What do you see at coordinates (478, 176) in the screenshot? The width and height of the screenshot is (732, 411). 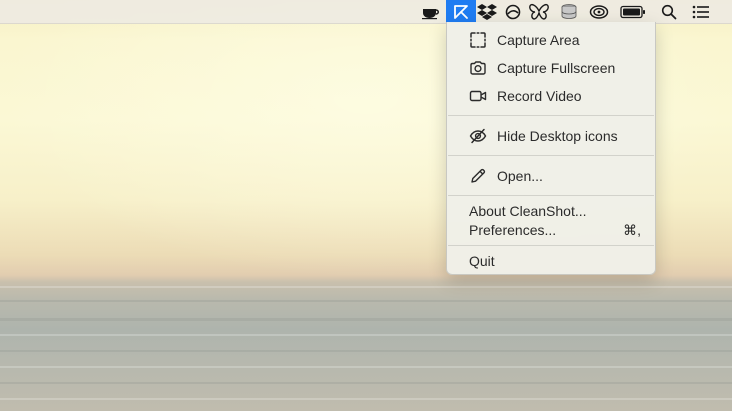 I see `pencil-icon` at bounding box center [478, 176].